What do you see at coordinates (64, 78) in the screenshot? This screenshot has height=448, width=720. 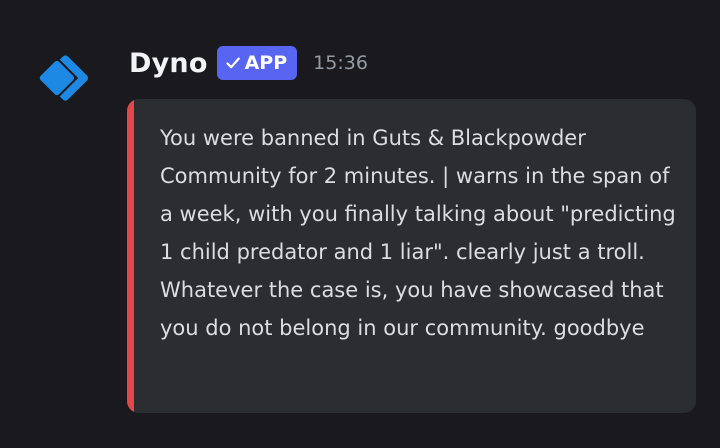 I see `dyno-avatar-icon` at bounding box center [64, 78].